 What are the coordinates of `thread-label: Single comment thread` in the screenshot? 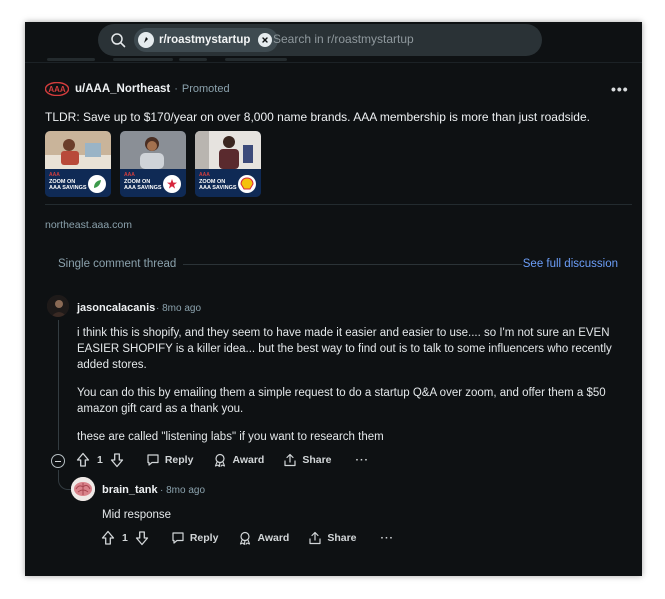 It's located at (117, 264).